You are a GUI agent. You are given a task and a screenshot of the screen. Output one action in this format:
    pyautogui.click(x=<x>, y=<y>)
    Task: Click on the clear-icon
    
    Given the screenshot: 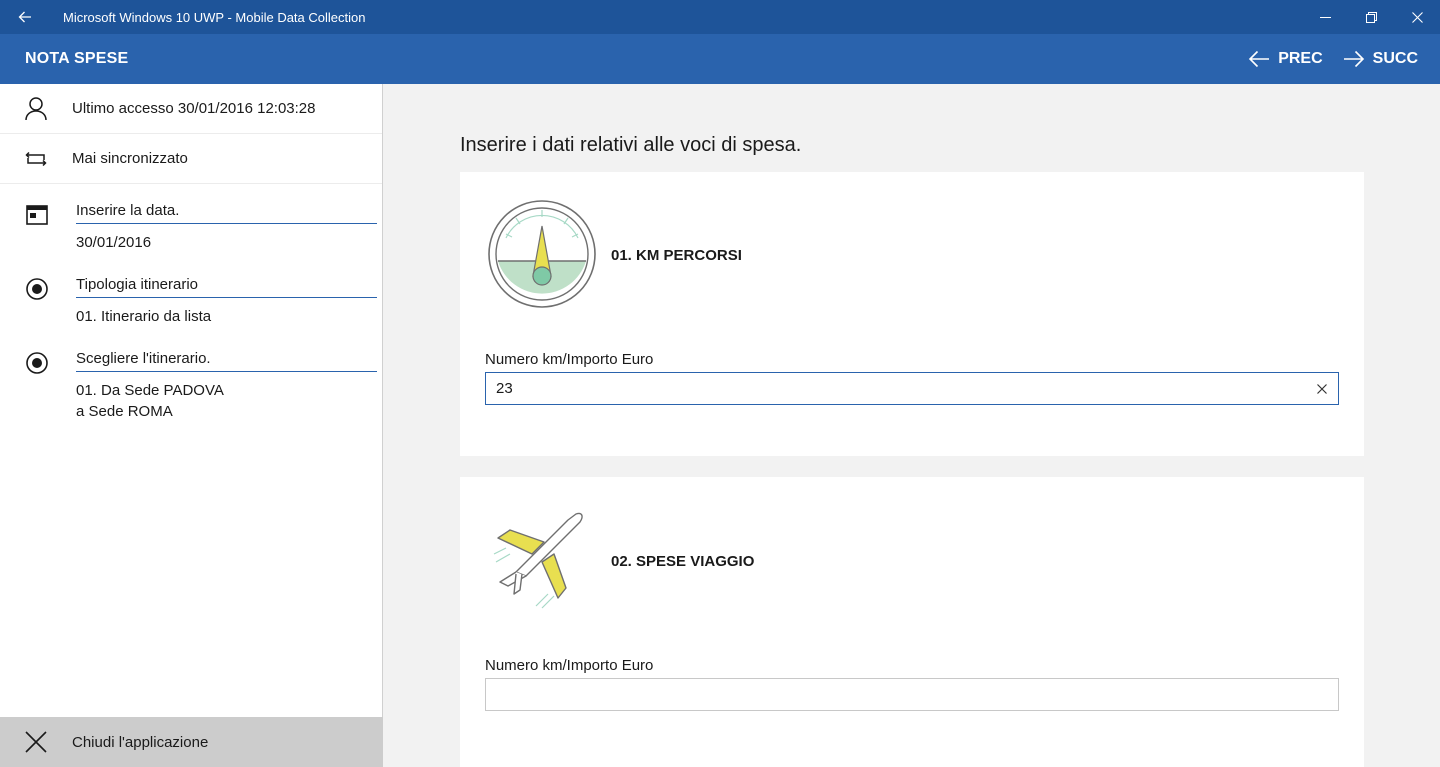 What is the action you would take?
    pyautogui.click(x=1322, y=388)
    